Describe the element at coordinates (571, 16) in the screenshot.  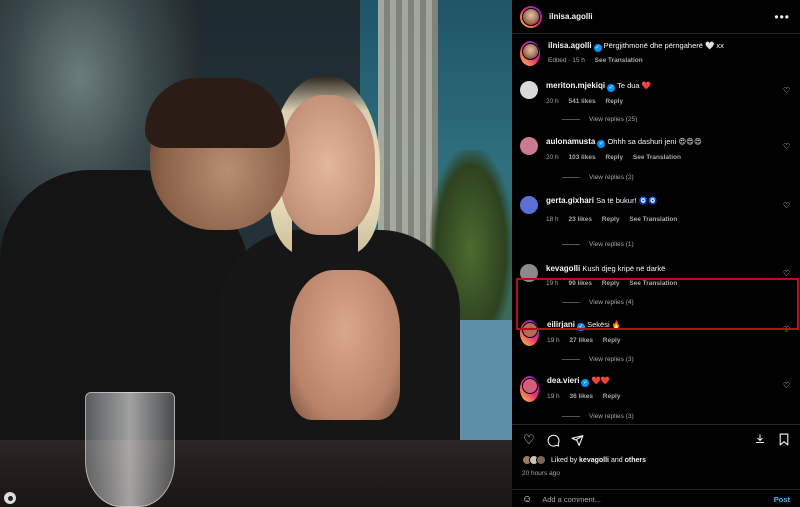
I see `author-username: ilnisa.agolli` at that location.